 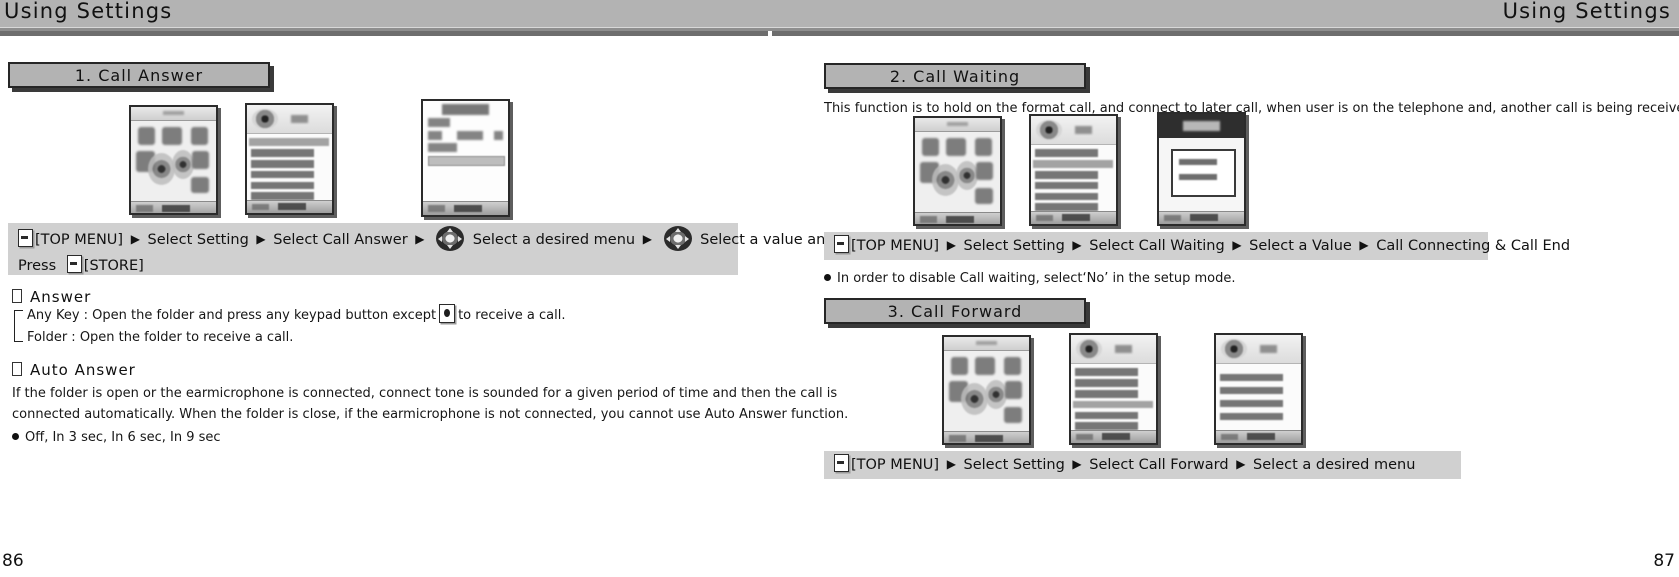 I want to click on header-title-right: Using Settings, so click(x=1586, y=11).